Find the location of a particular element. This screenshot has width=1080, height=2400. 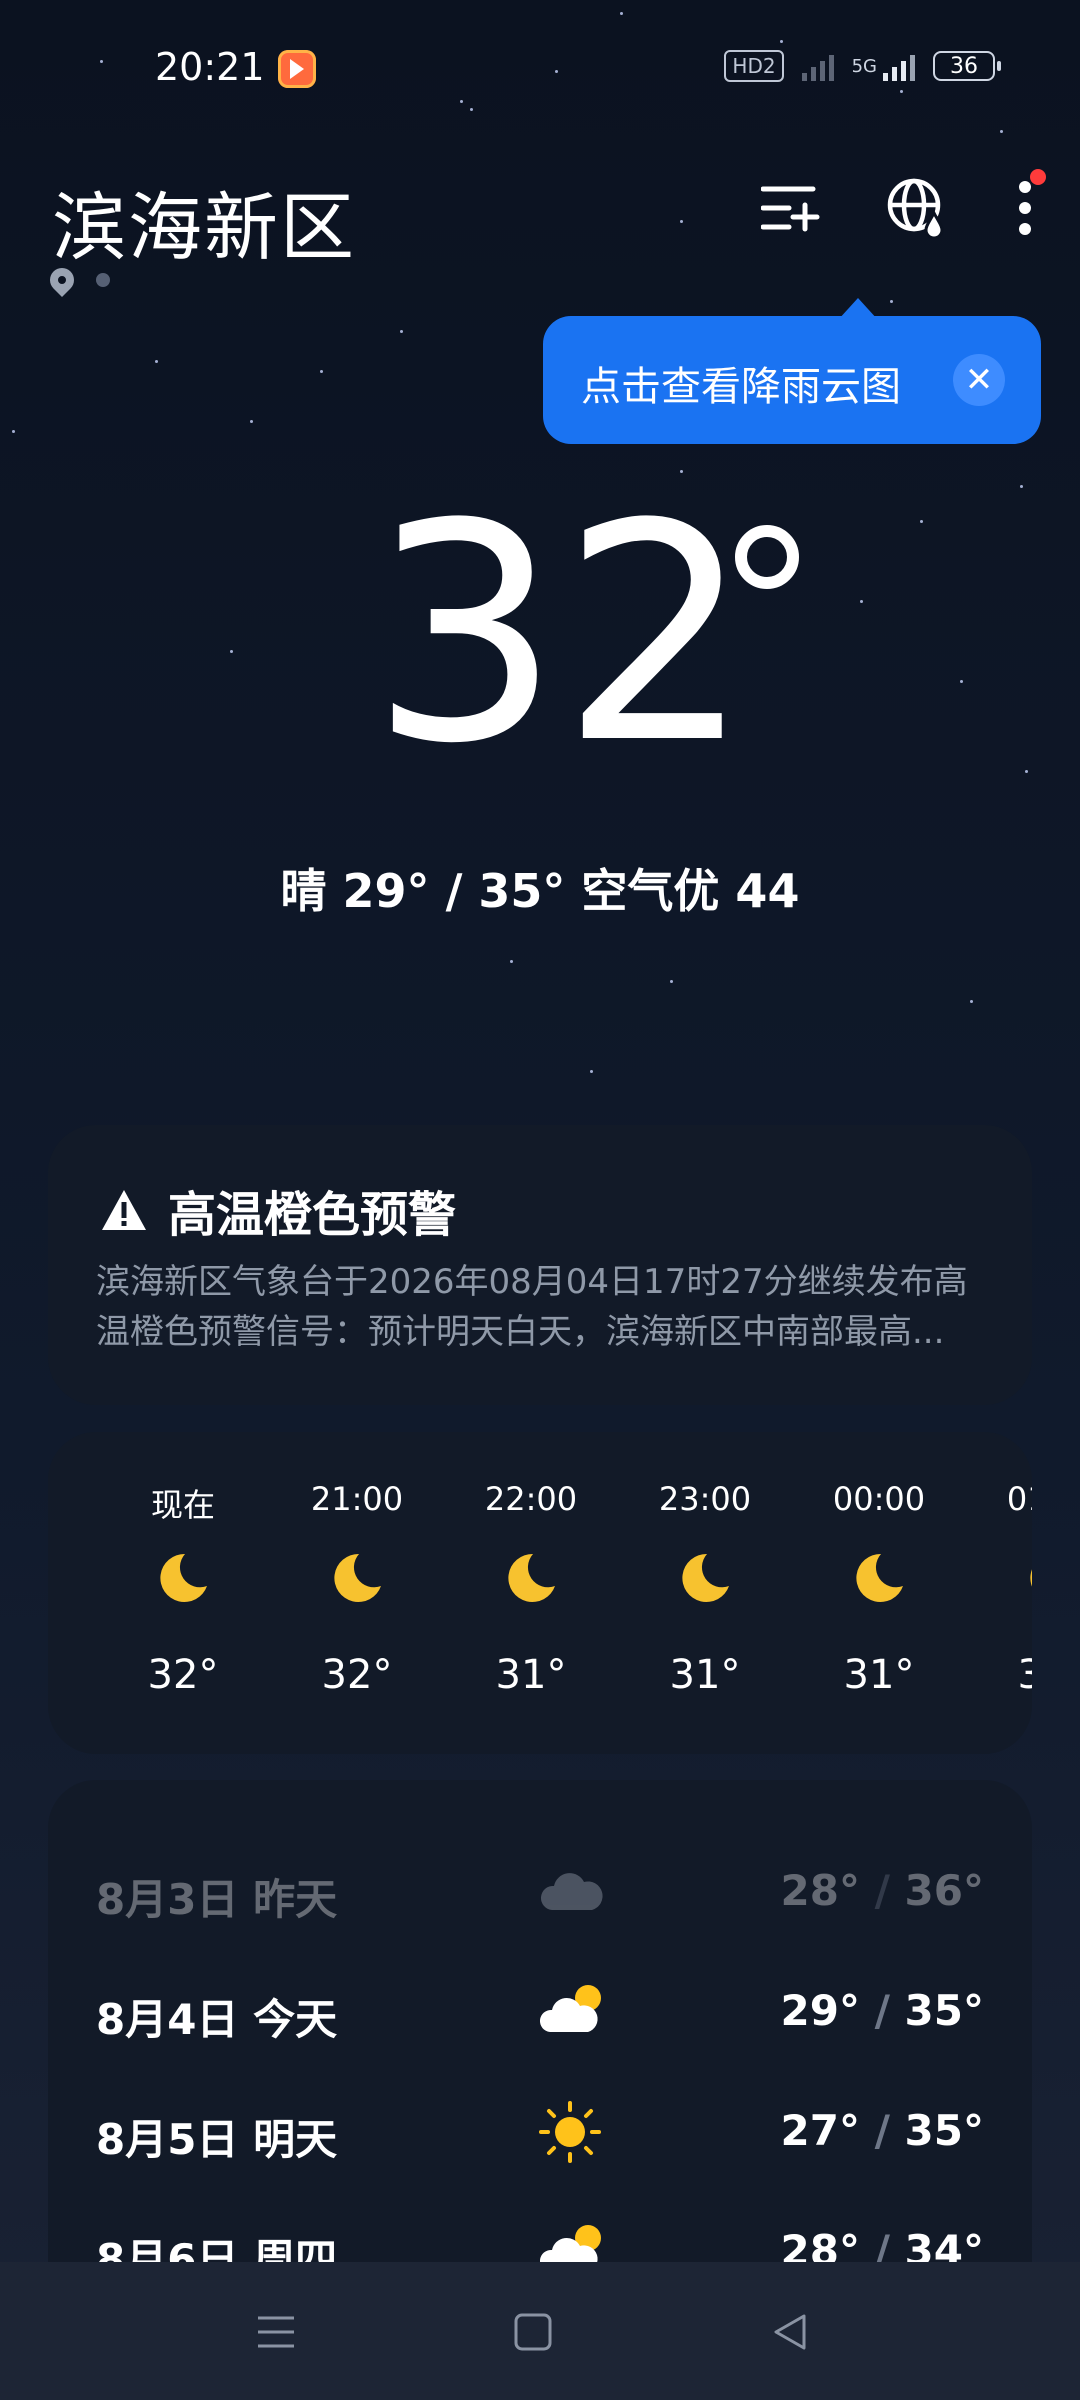

low-temp: 27° is located at coordinates (820, 2130).